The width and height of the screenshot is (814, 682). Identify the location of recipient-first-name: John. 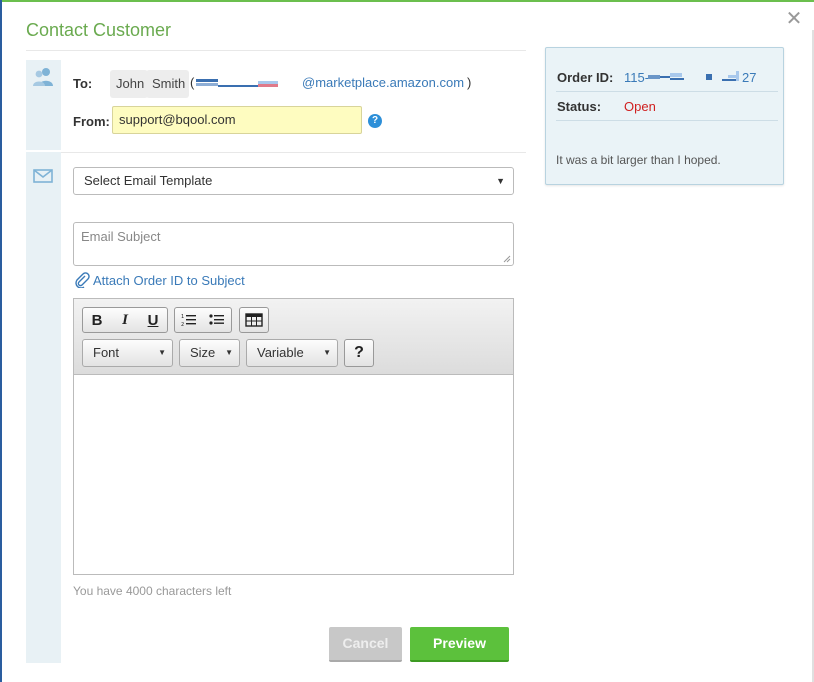
(129, 84).